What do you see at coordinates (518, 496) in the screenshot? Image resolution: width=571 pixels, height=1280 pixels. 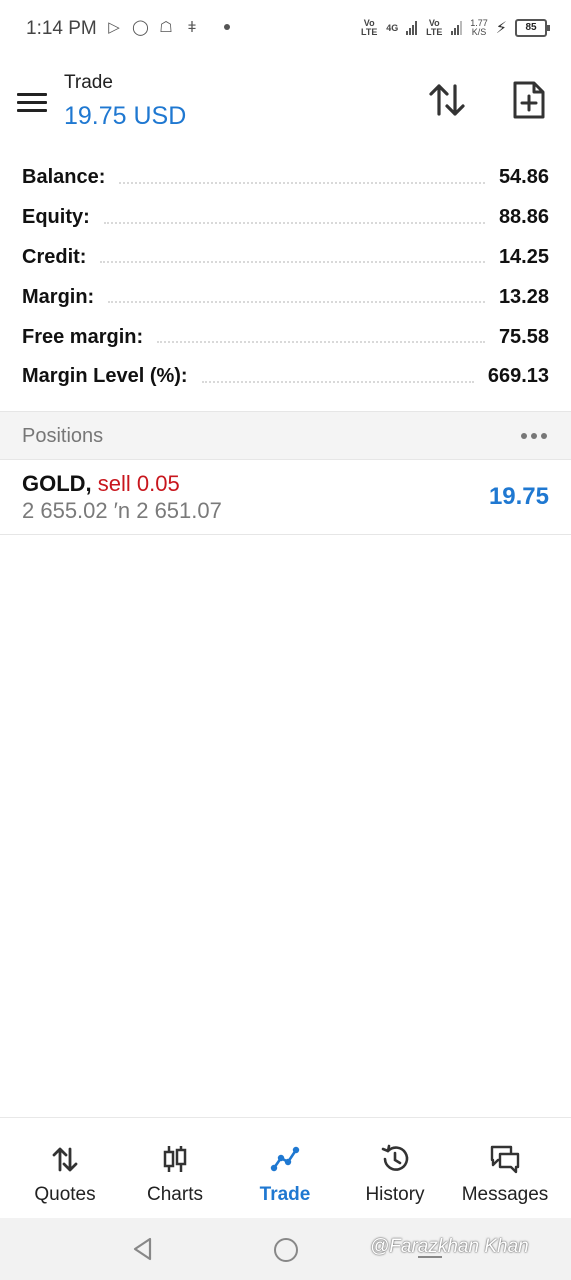 I see `position-profit: 19.75` at bounding box center [518, 496].